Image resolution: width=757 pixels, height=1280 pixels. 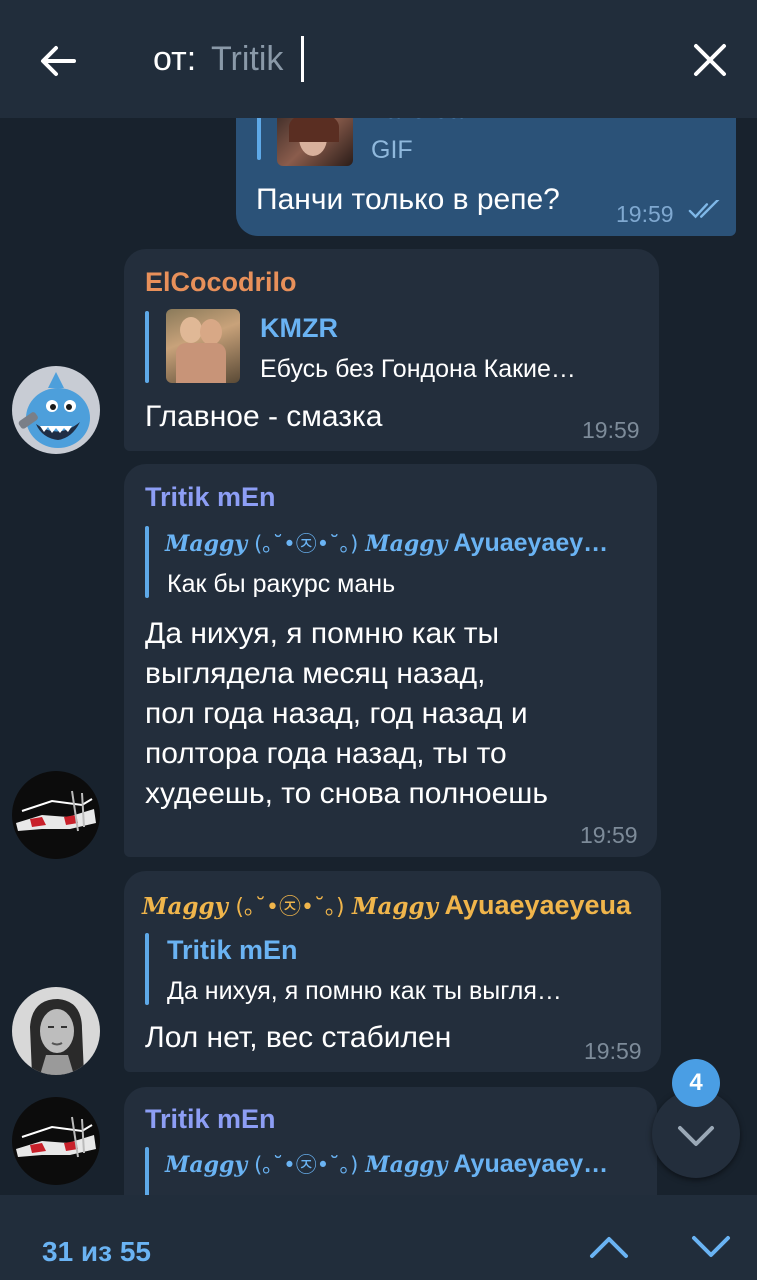 I want to click on message-text-line: Да нихуя, я помню как ты, so click(x=322, y=633).